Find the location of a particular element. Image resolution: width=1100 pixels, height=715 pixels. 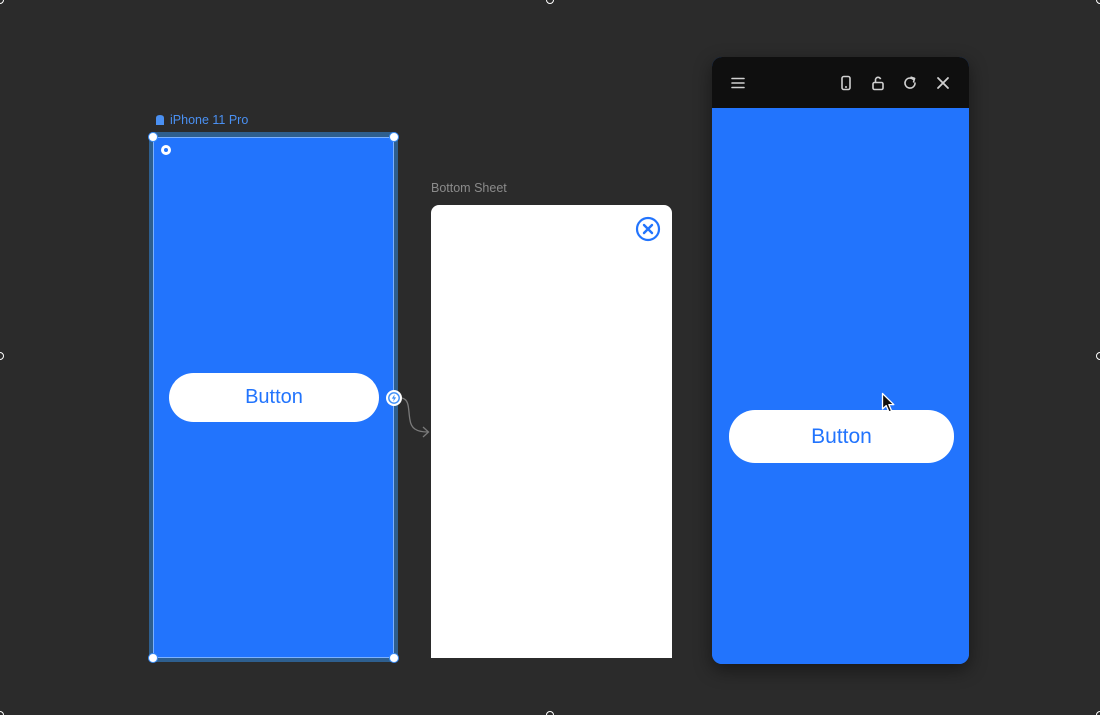

frame-bottom-sheet is located at coordinates (551, 431).